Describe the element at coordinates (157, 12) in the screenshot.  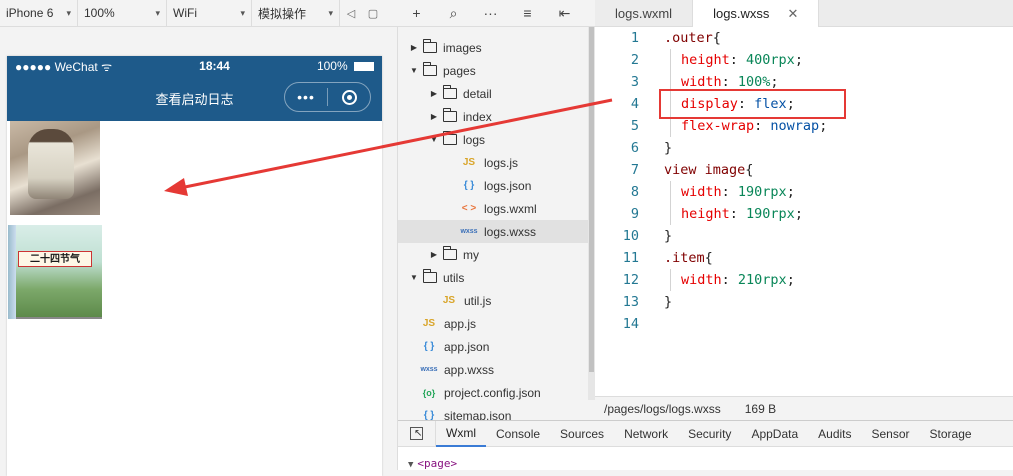
I see `chevron-down-icon: ▾` at that location.